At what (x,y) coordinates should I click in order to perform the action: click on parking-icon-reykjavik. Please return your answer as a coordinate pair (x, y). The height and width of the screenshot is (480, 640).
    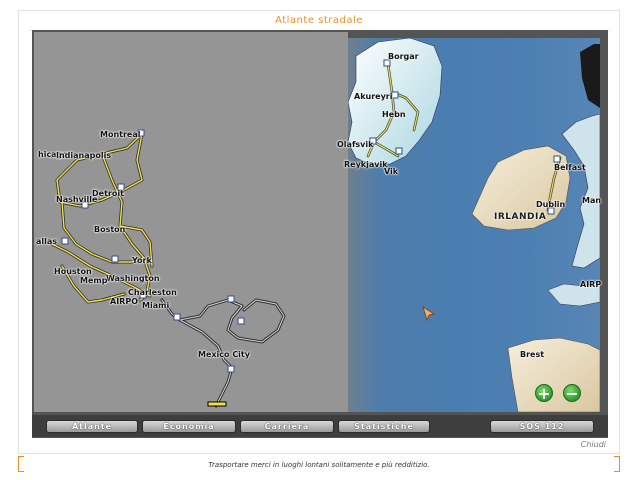
    Looking at the image, I should click on (399, 151).